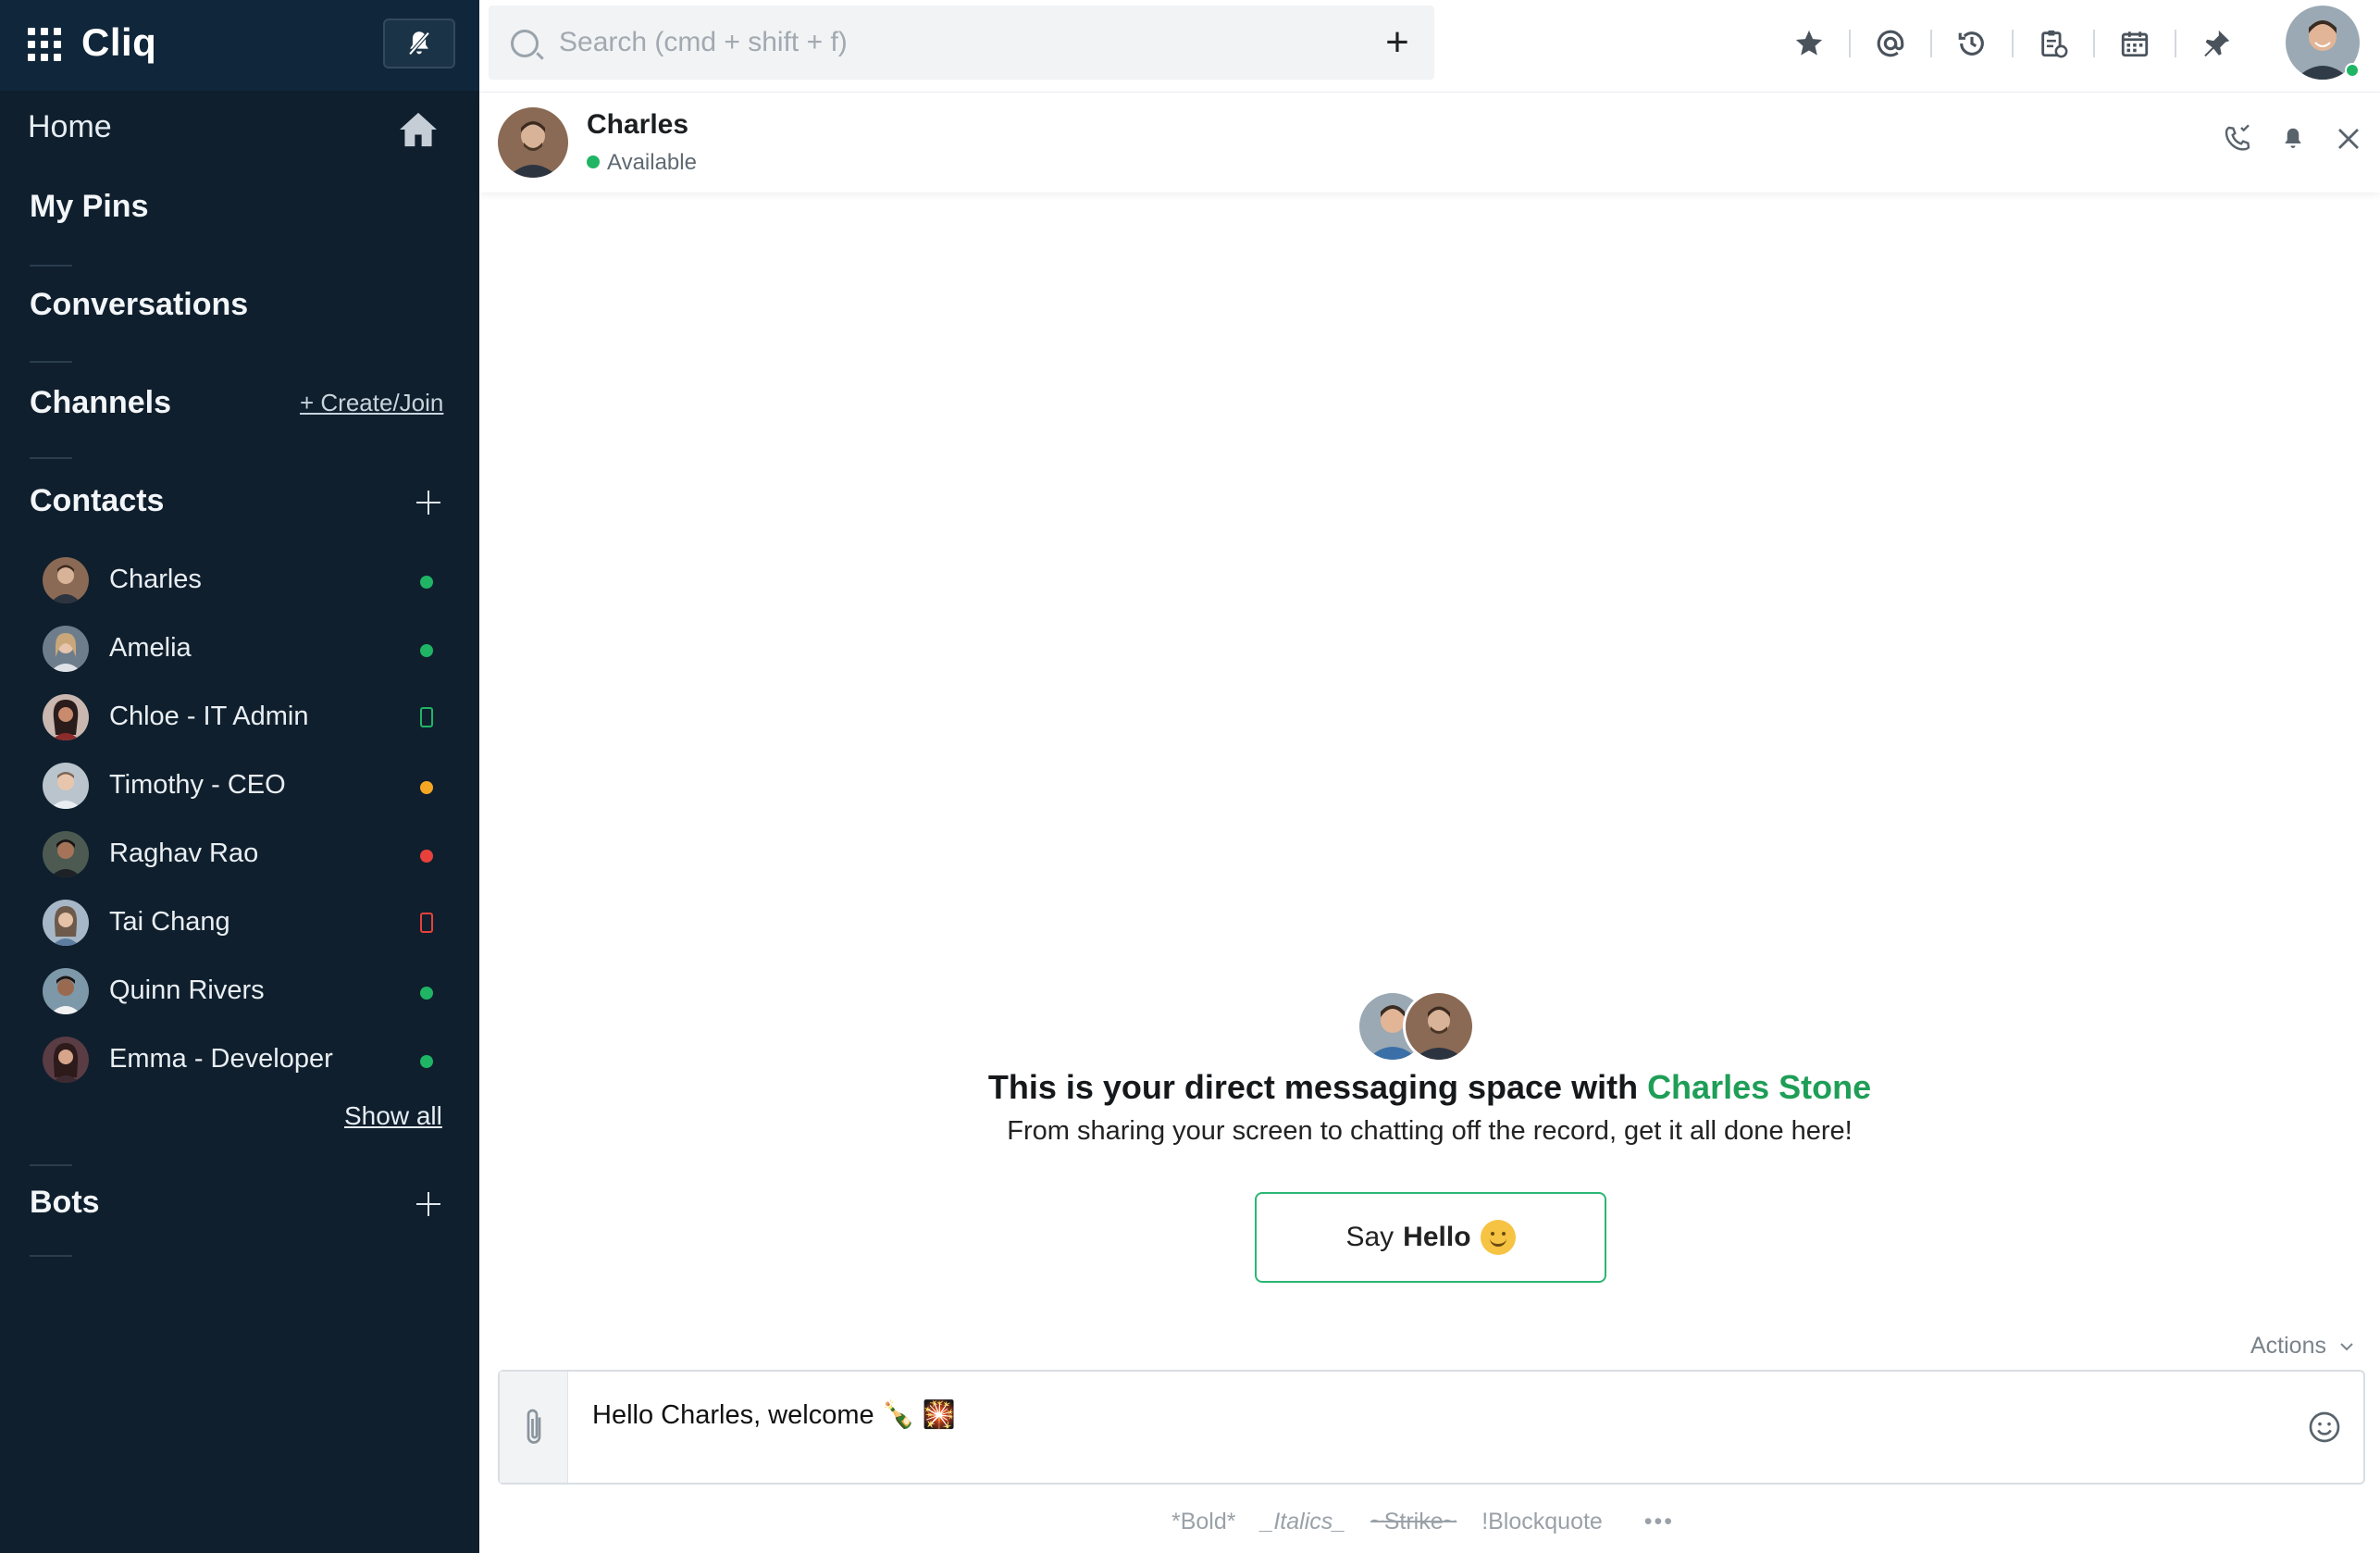 Image resolution: width=2380 pixels, height=1553 pixels. What do you see at coordinates (426, 717) in the screenshot?
I see `mobile-status-icon` at bounding box center [426, 717].